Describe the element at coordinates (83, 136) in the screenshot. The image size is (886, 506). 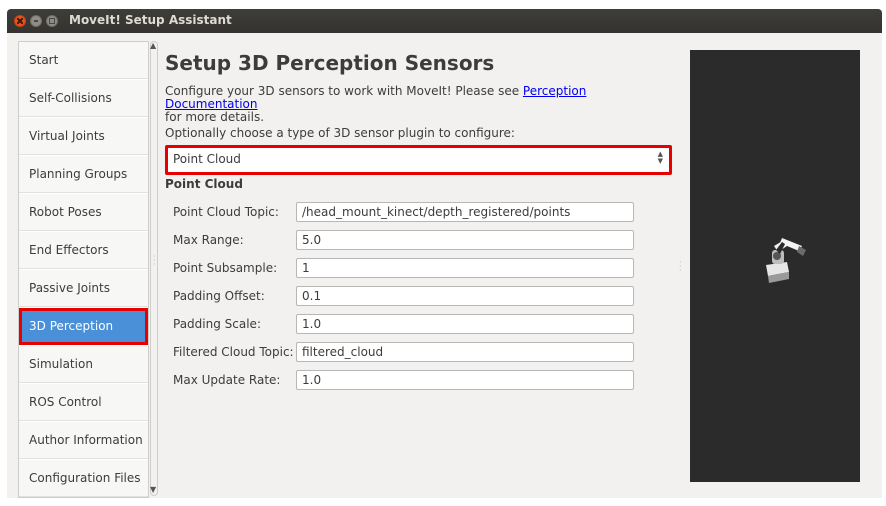
I see `sidebar-item-virtual-joints: Virtual Joints` at that location.